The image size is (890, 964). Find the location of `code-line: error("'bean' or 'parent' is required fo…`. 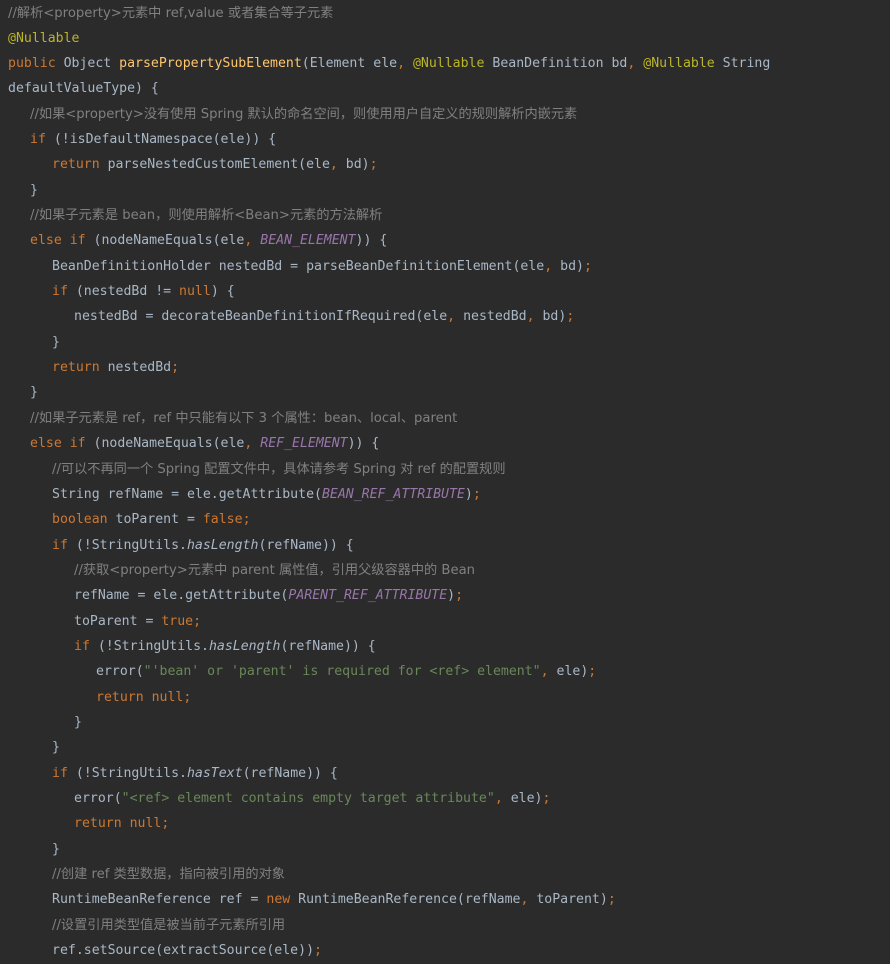

code-line: error("'bean' or 'parent' is required fo… is located at coordinates (346, 671).